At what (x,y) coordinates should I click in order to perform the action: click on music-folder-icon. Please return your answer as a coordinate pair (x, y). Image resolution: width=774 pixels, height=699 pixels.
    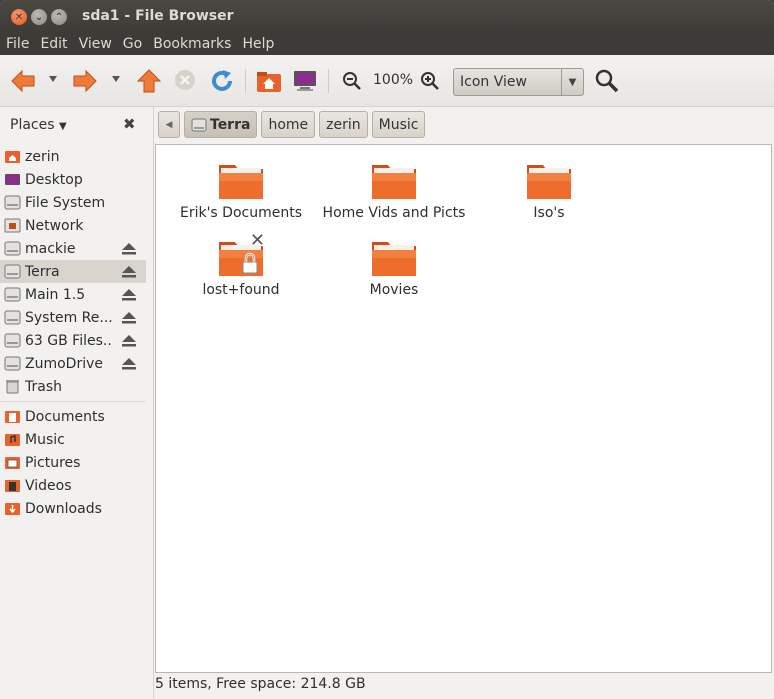
    Looking at the image, I should click on (12, 439).